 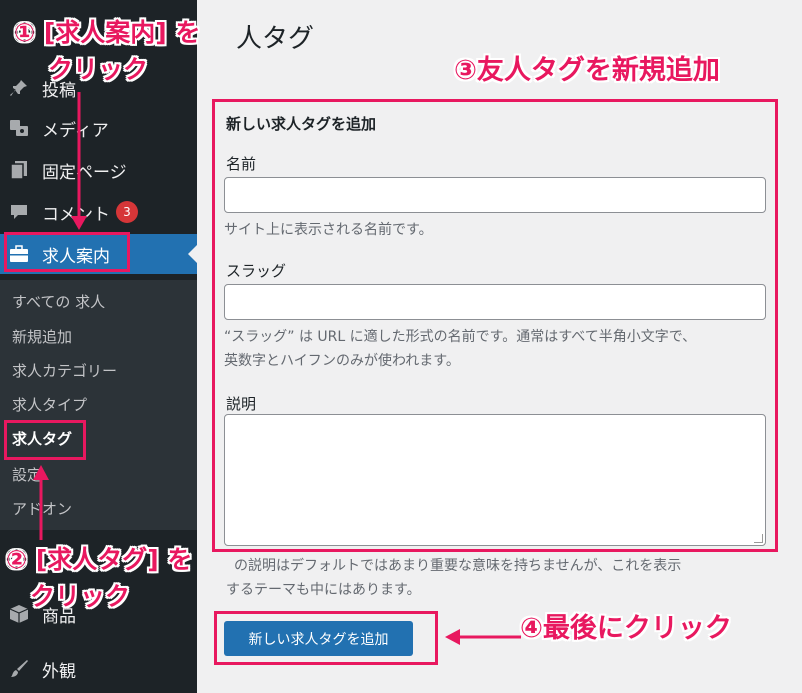 What do you see at coordinates (59, 671) in the screenshot?
I see `menu-label: 外観` at bounding box center [59, 671].